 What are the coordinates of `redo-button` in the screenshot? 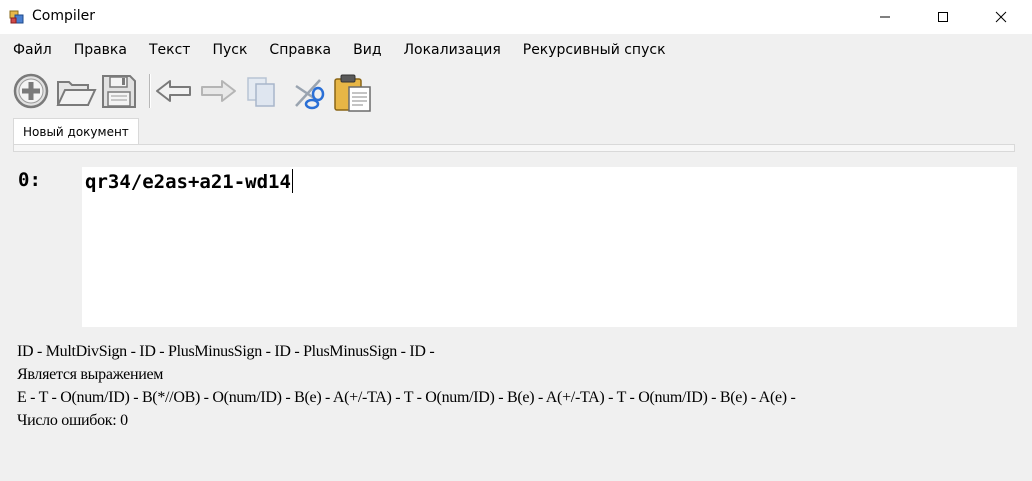 It's located at (217, 91).